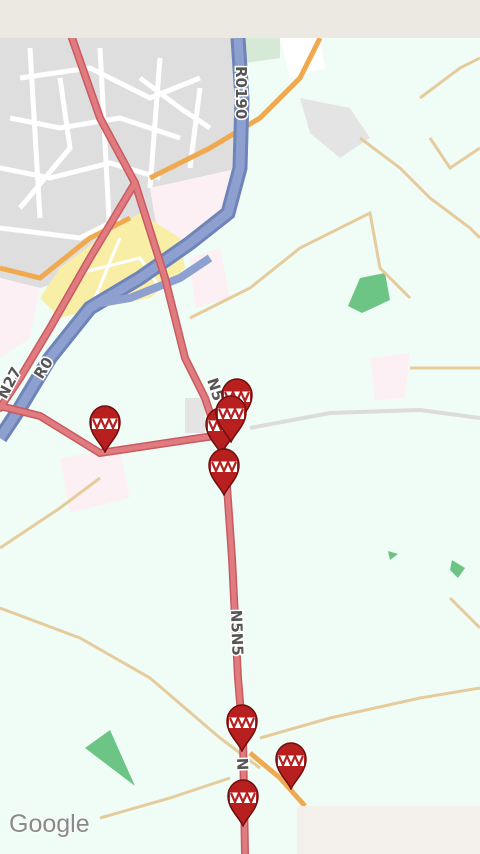  Describe the element at coordinates (237, 633) in the screenshot. I see `road-label-n5-middle: N5N5` at that location.